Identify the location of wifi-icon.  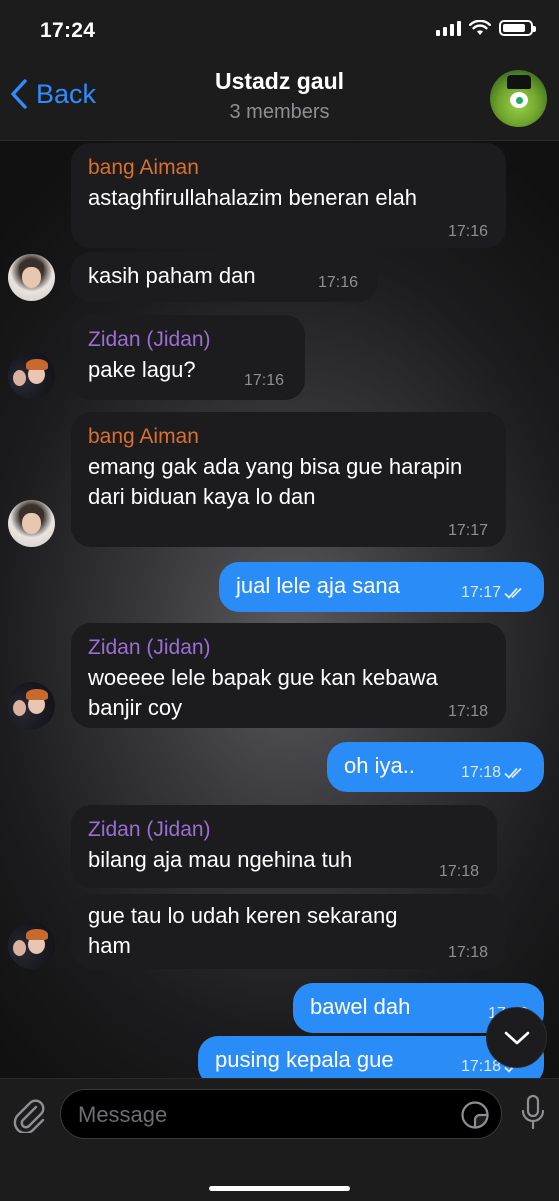
(480, 27).